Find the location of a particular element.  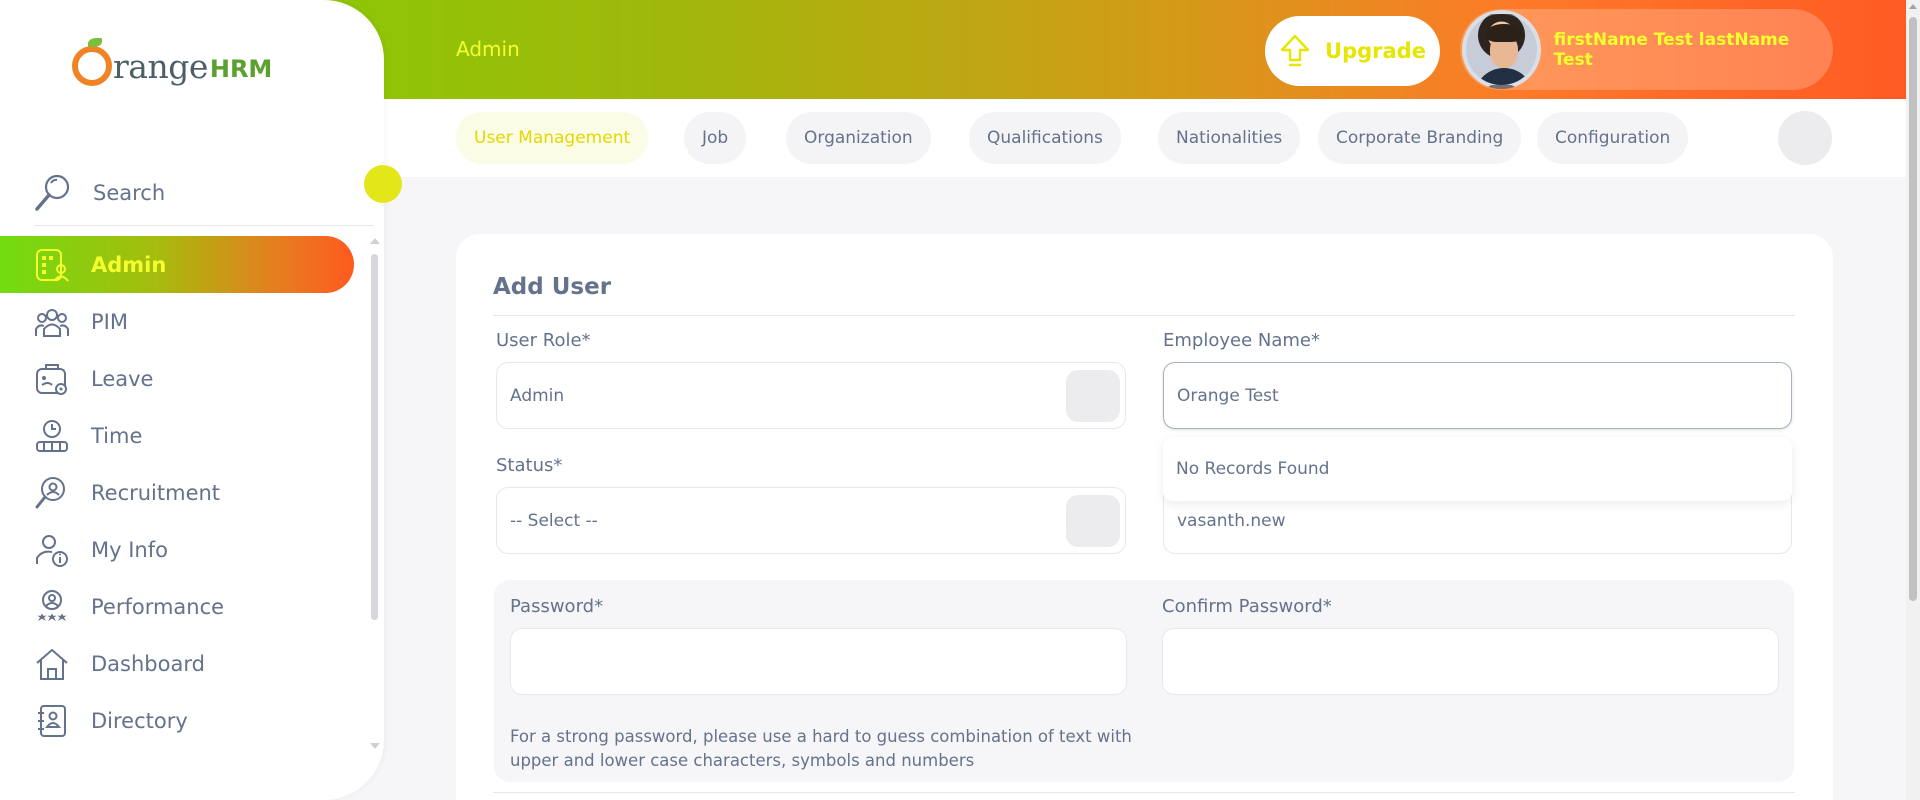

title-divider is located at coordinates (1144, 315).